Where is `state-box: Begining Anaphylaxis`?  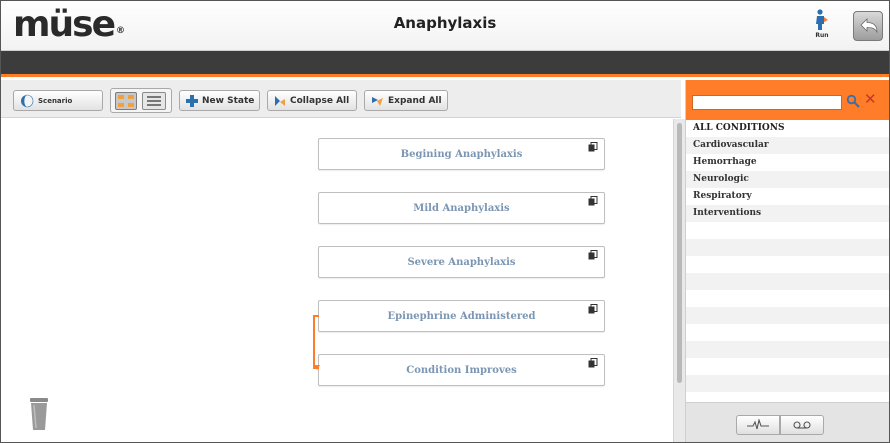
state-box: Begining Anaphylaxis is located at coordinates (461, 154).